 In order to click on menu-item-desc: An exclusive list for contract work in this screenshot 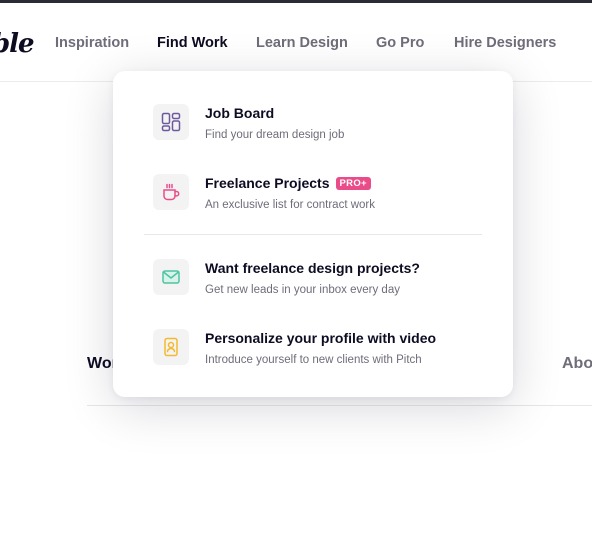, I will do `click(290, 205)`.